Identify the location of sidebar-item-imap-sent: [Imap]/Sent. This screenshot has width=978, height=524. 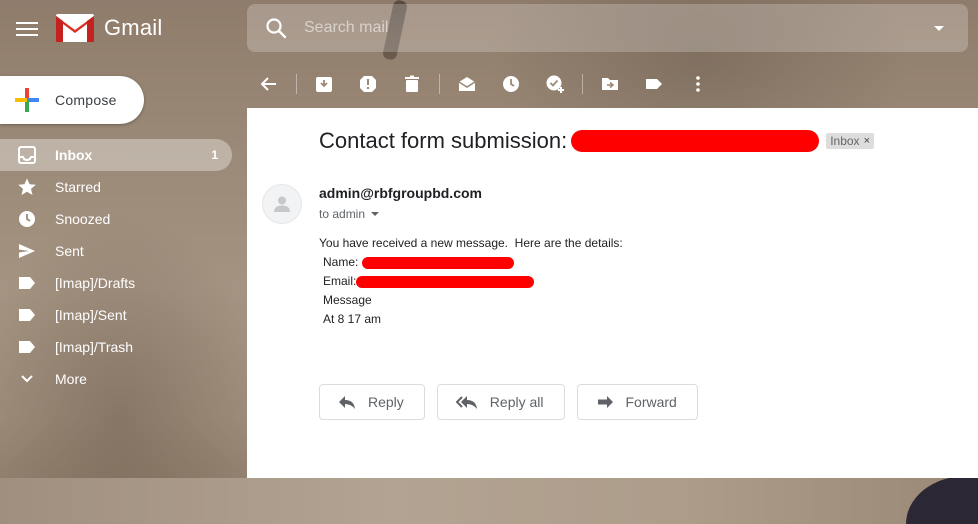
(116, 315).